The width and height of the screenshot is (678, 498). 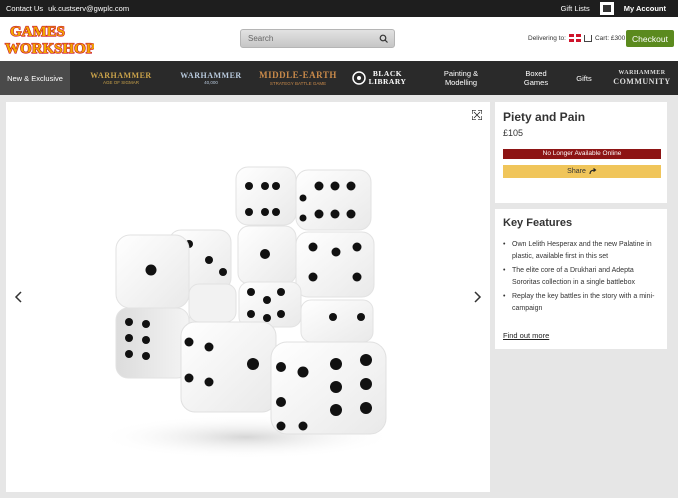 I want to click on share-arrow-icon, so click(x=593, y=170).